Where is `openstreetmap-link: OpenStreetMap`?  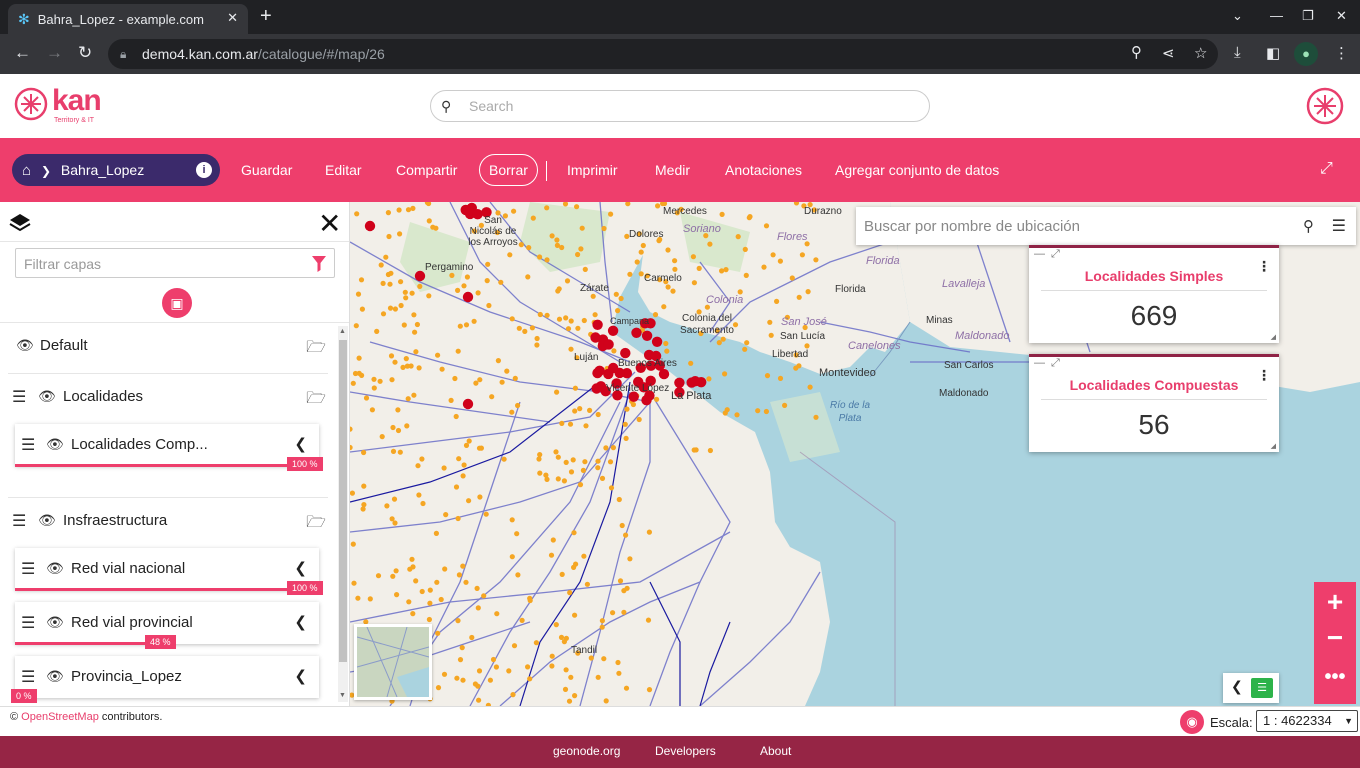 openstreetmap-link: OpenStreetMap is located at coordinates (60, 717).